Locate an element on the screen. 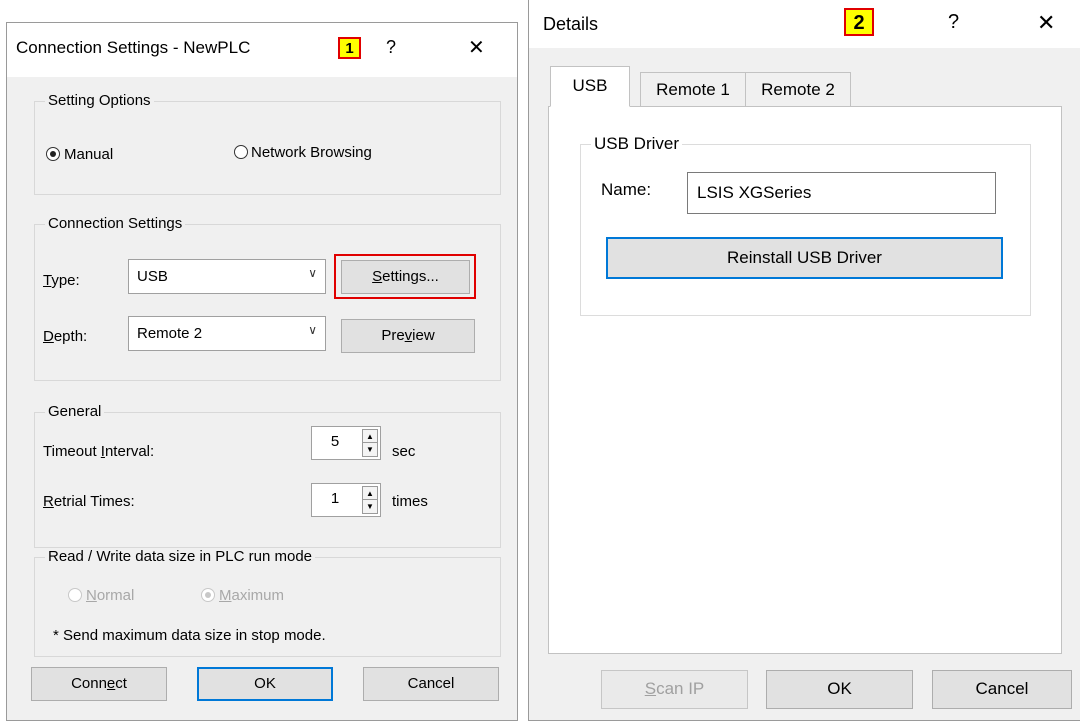 This screenshot has width=1080, height=721. retrial-times-label: Retrial Times: is located at coordinates (89, 501).